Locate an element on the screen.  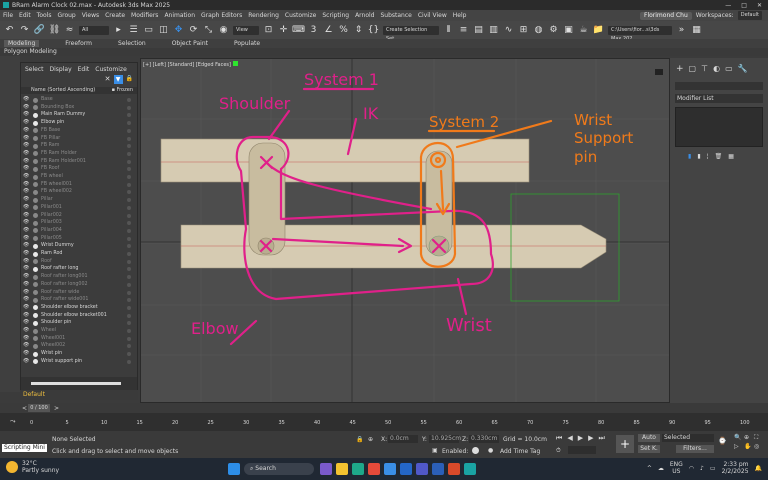
teams-icon is located at coordinates (422, 469).